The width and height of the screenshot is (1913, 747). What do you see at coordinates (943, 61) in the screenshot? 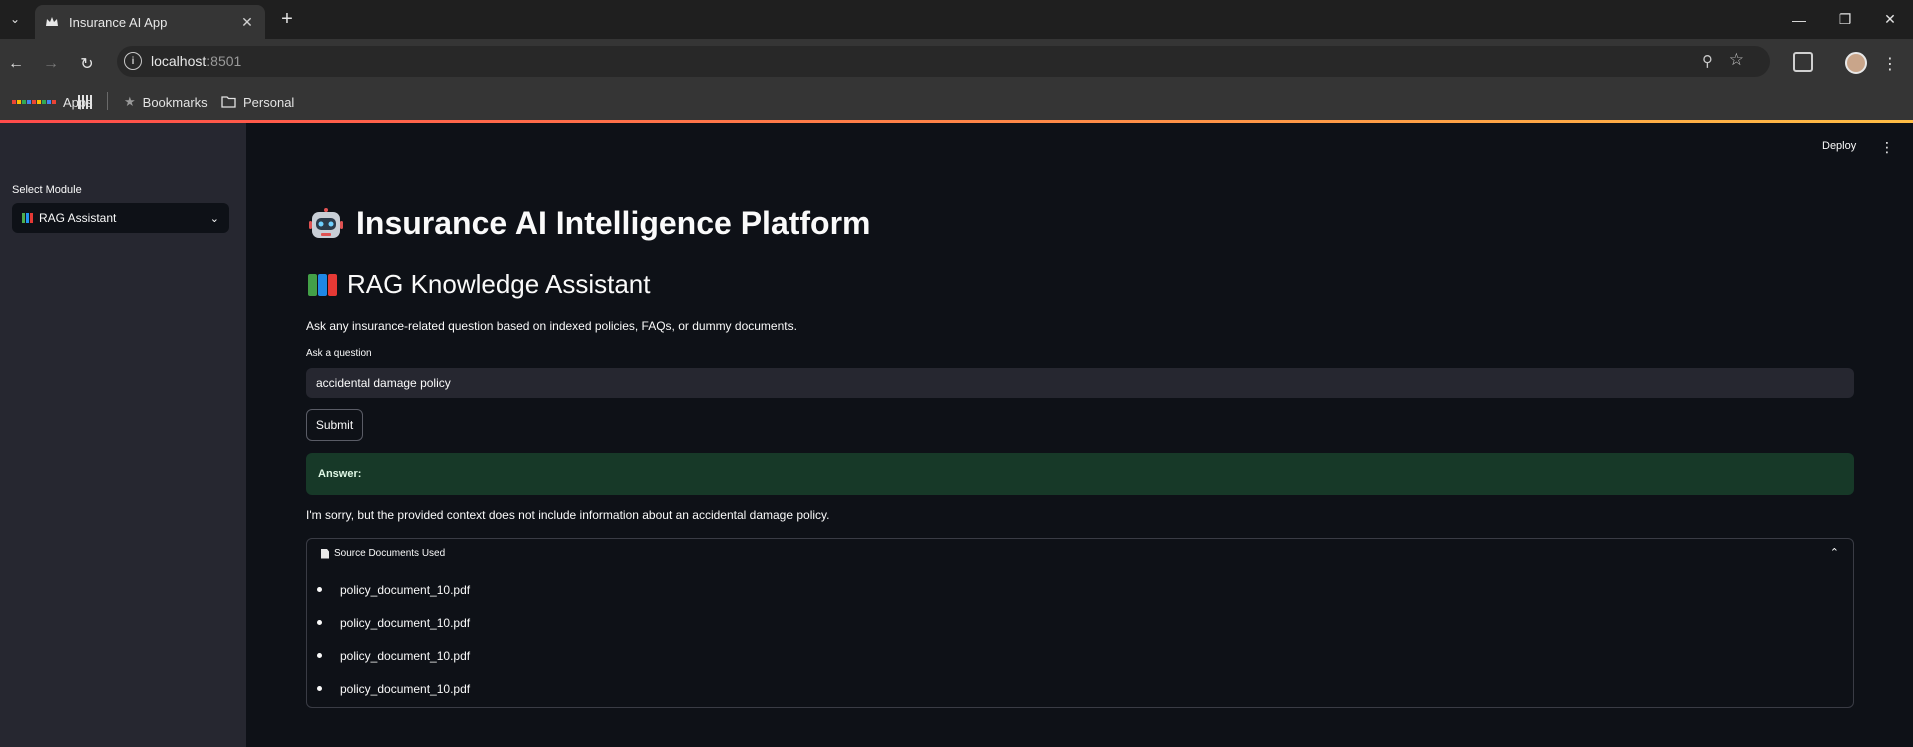
I see `address-bar: i localhost:8501 ⚲ ☆` at bounding box center [943, 61].